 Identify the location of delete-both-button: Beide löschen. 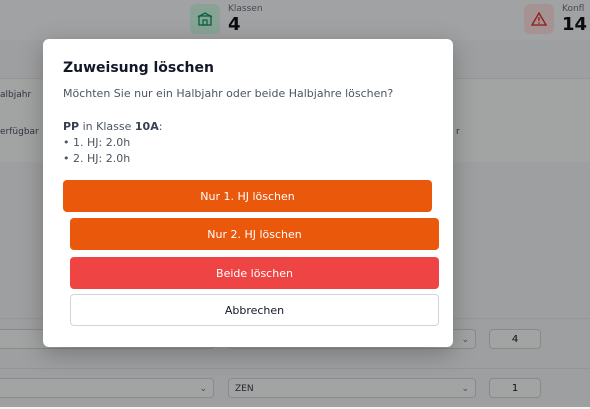
(254, 273).